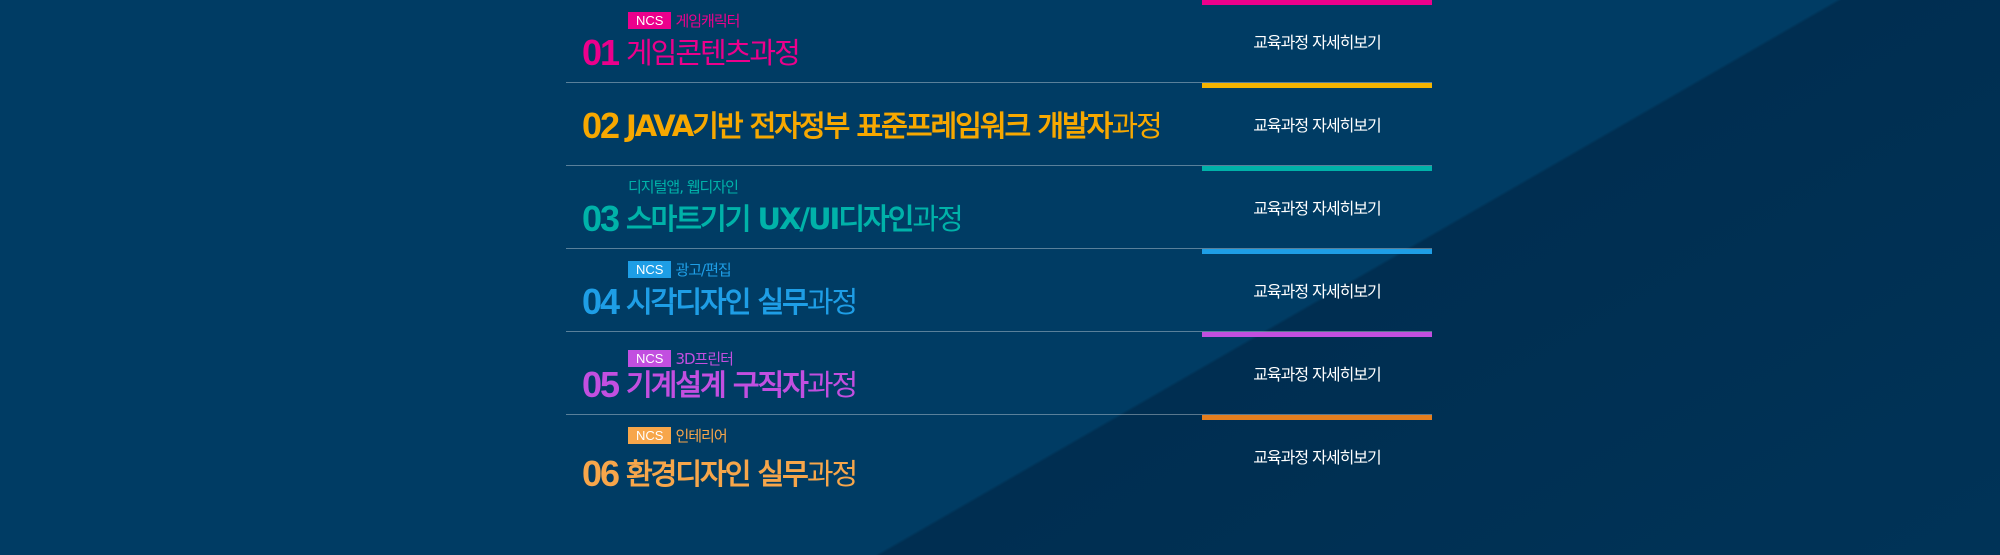  I want to click on course-number: 02, so click(601, 125).